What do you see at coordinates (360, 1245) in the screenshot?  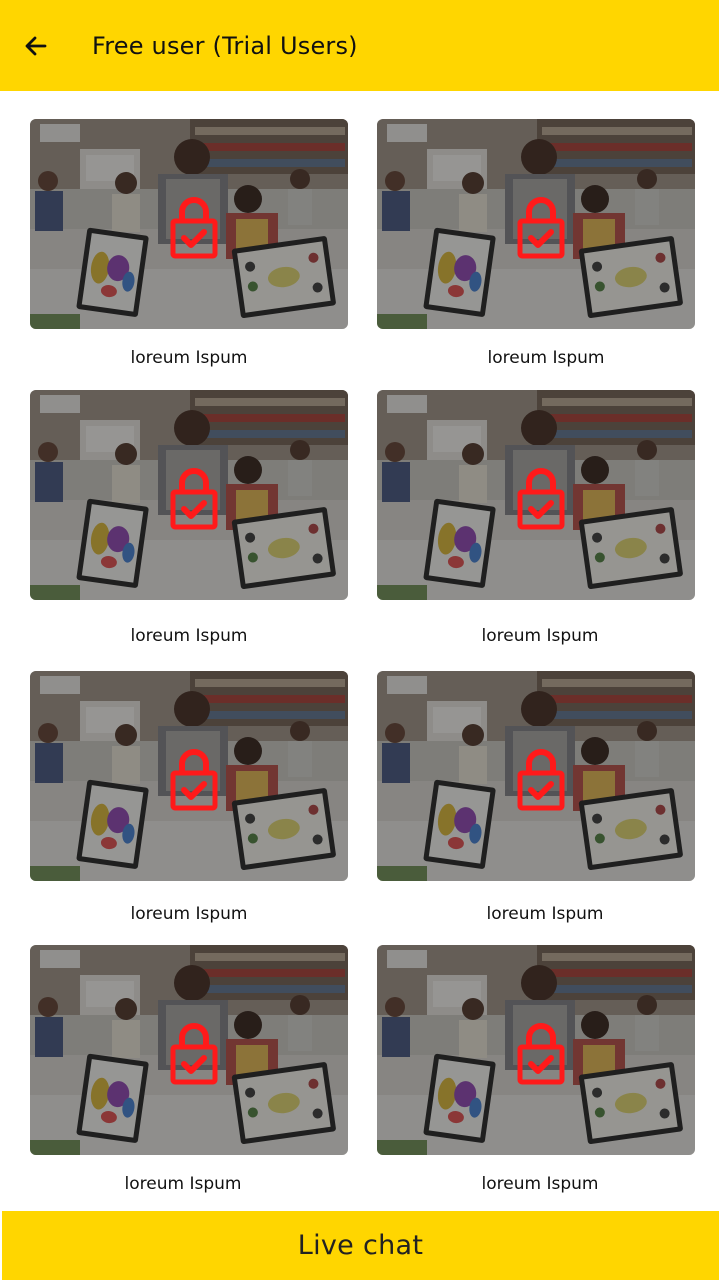 I see `live-chat-button: Live chat` at bounding box center [360, 1245].